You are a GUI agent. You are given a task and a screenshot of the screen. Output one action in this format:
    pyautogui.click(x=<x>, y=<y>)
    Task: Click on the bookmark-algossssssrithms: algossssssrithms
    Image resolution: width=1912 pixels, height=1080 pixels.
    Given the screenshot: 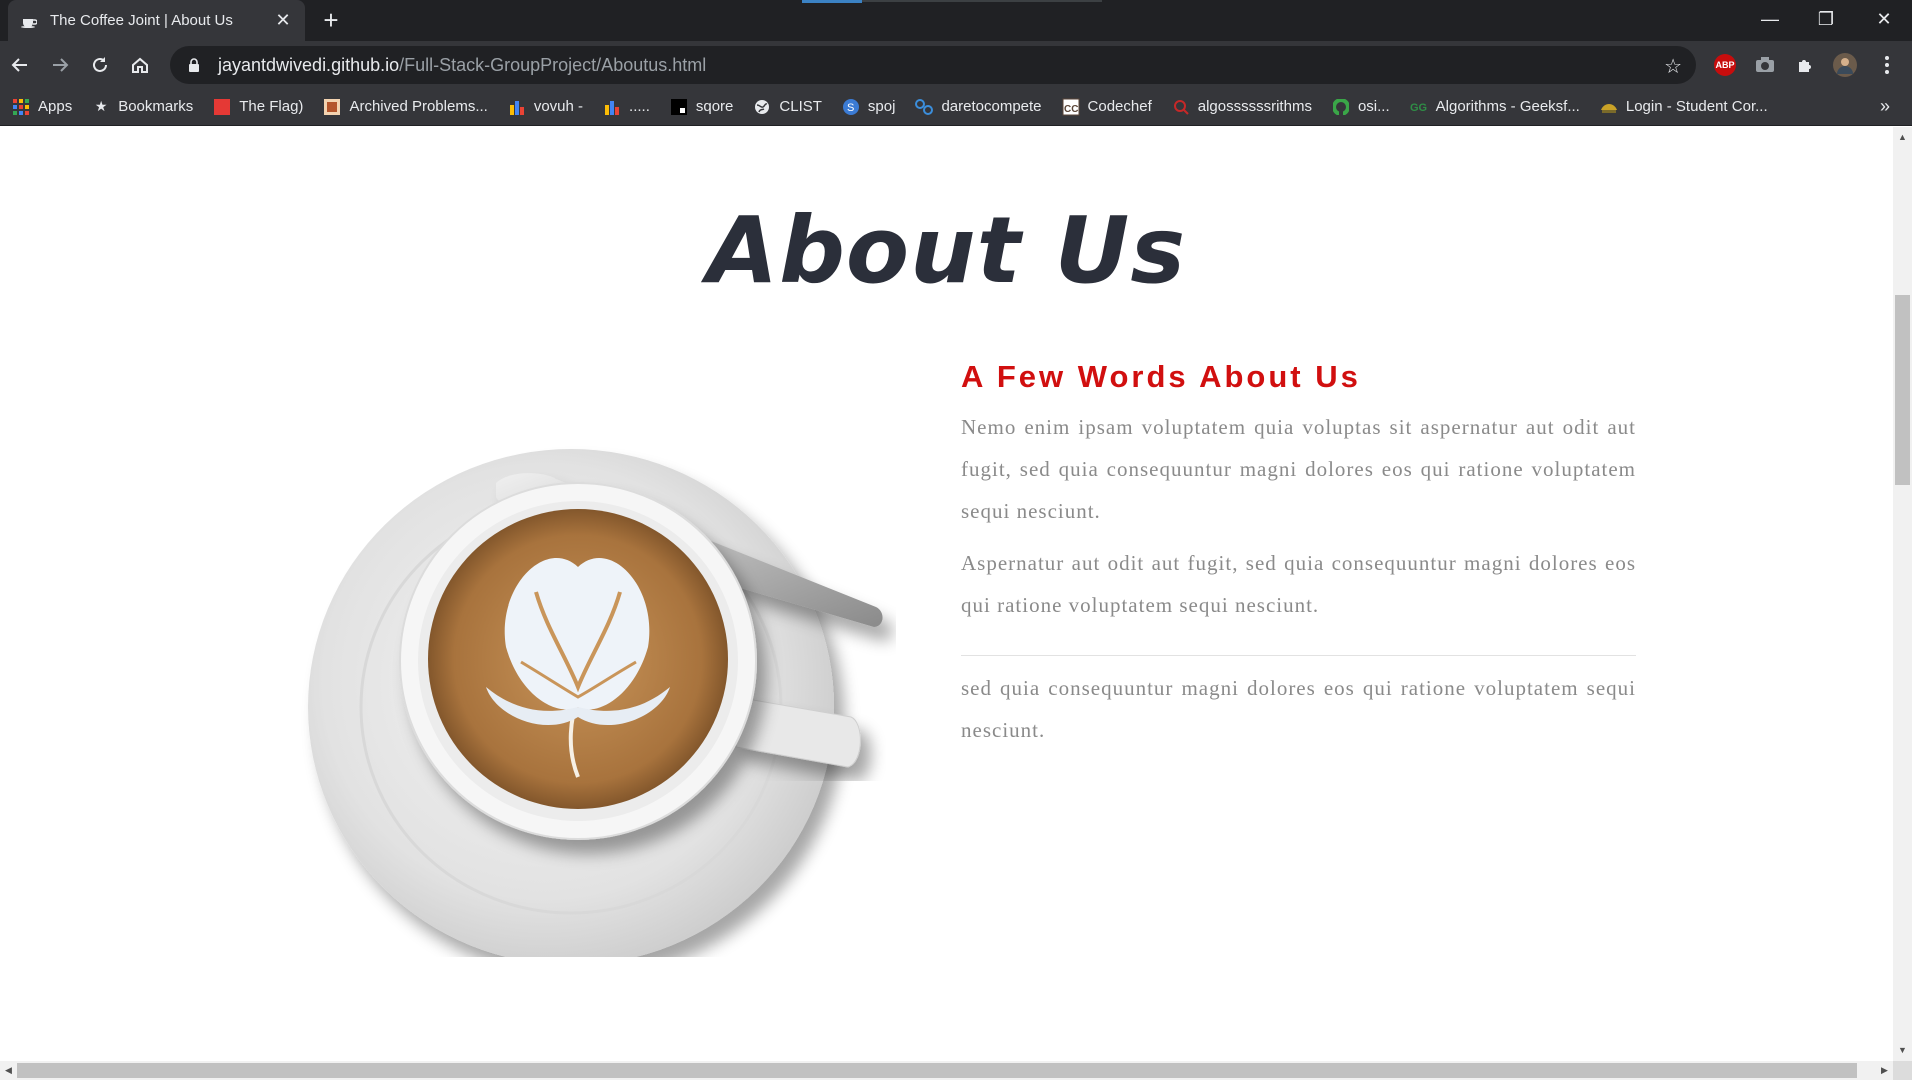 What is the action you would take?
    pyautogui.click(x=1242, y=107)
    